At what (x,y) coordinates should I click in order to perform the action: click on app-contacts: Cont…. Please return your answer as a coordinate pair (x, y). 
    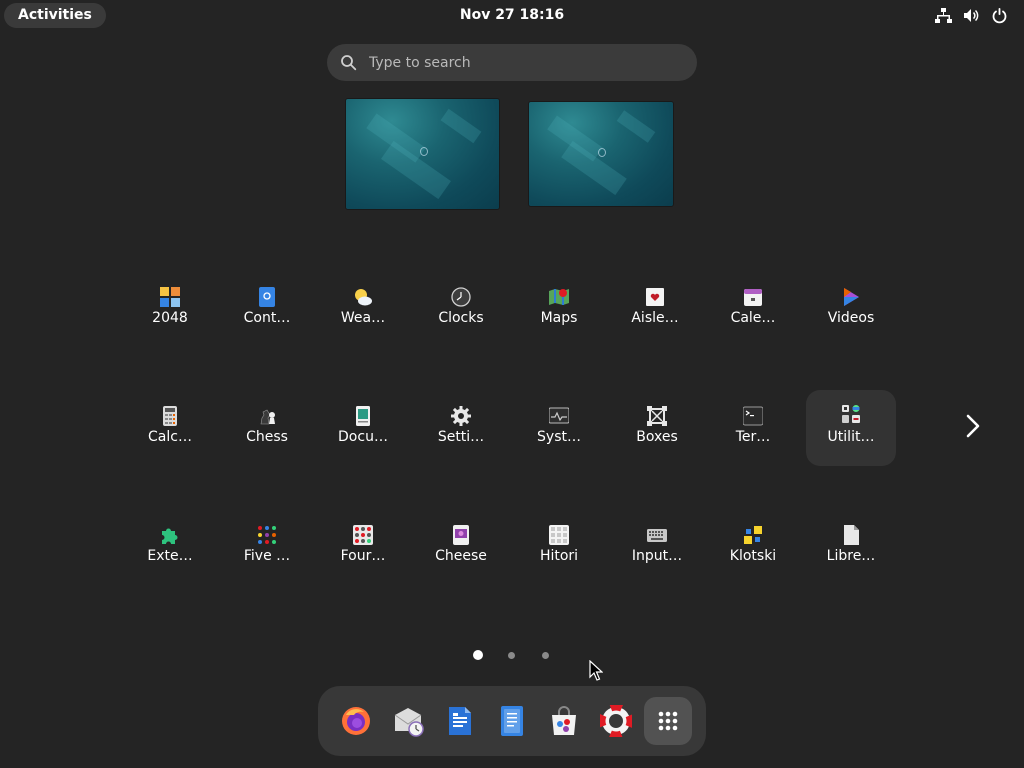
    Looking at the image, I should click on (267, 311).